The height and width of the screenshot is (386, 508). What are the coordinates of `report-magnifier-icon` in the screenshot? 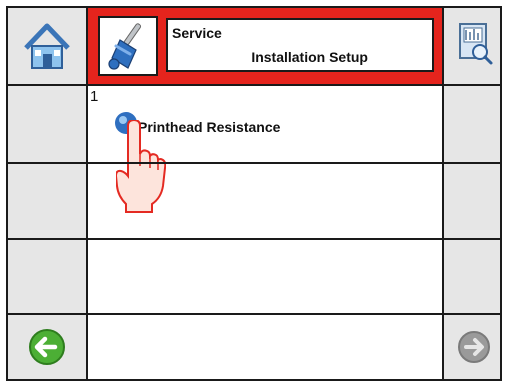 It's located at (476, 44).